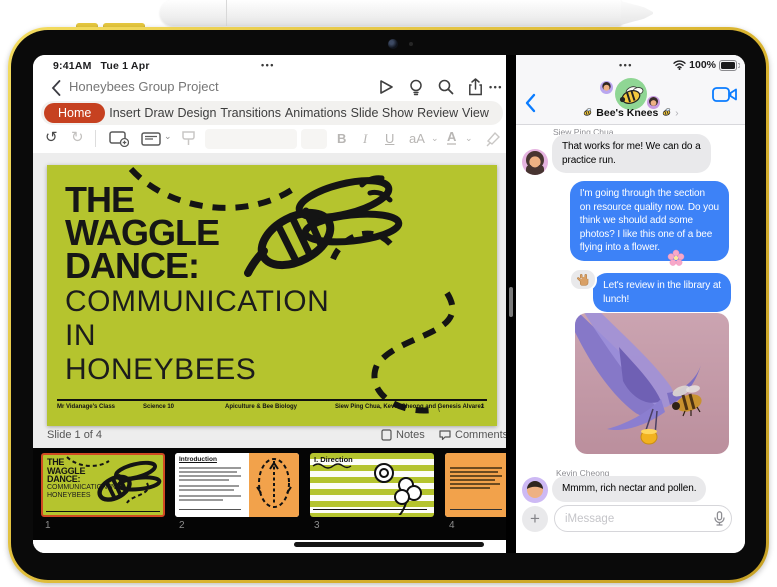 The height and width of the screenshot is (587, 777). Describe the element at coordinates (370, 509) in the screenshot. I see `thumb3-footer-rule` at that location.